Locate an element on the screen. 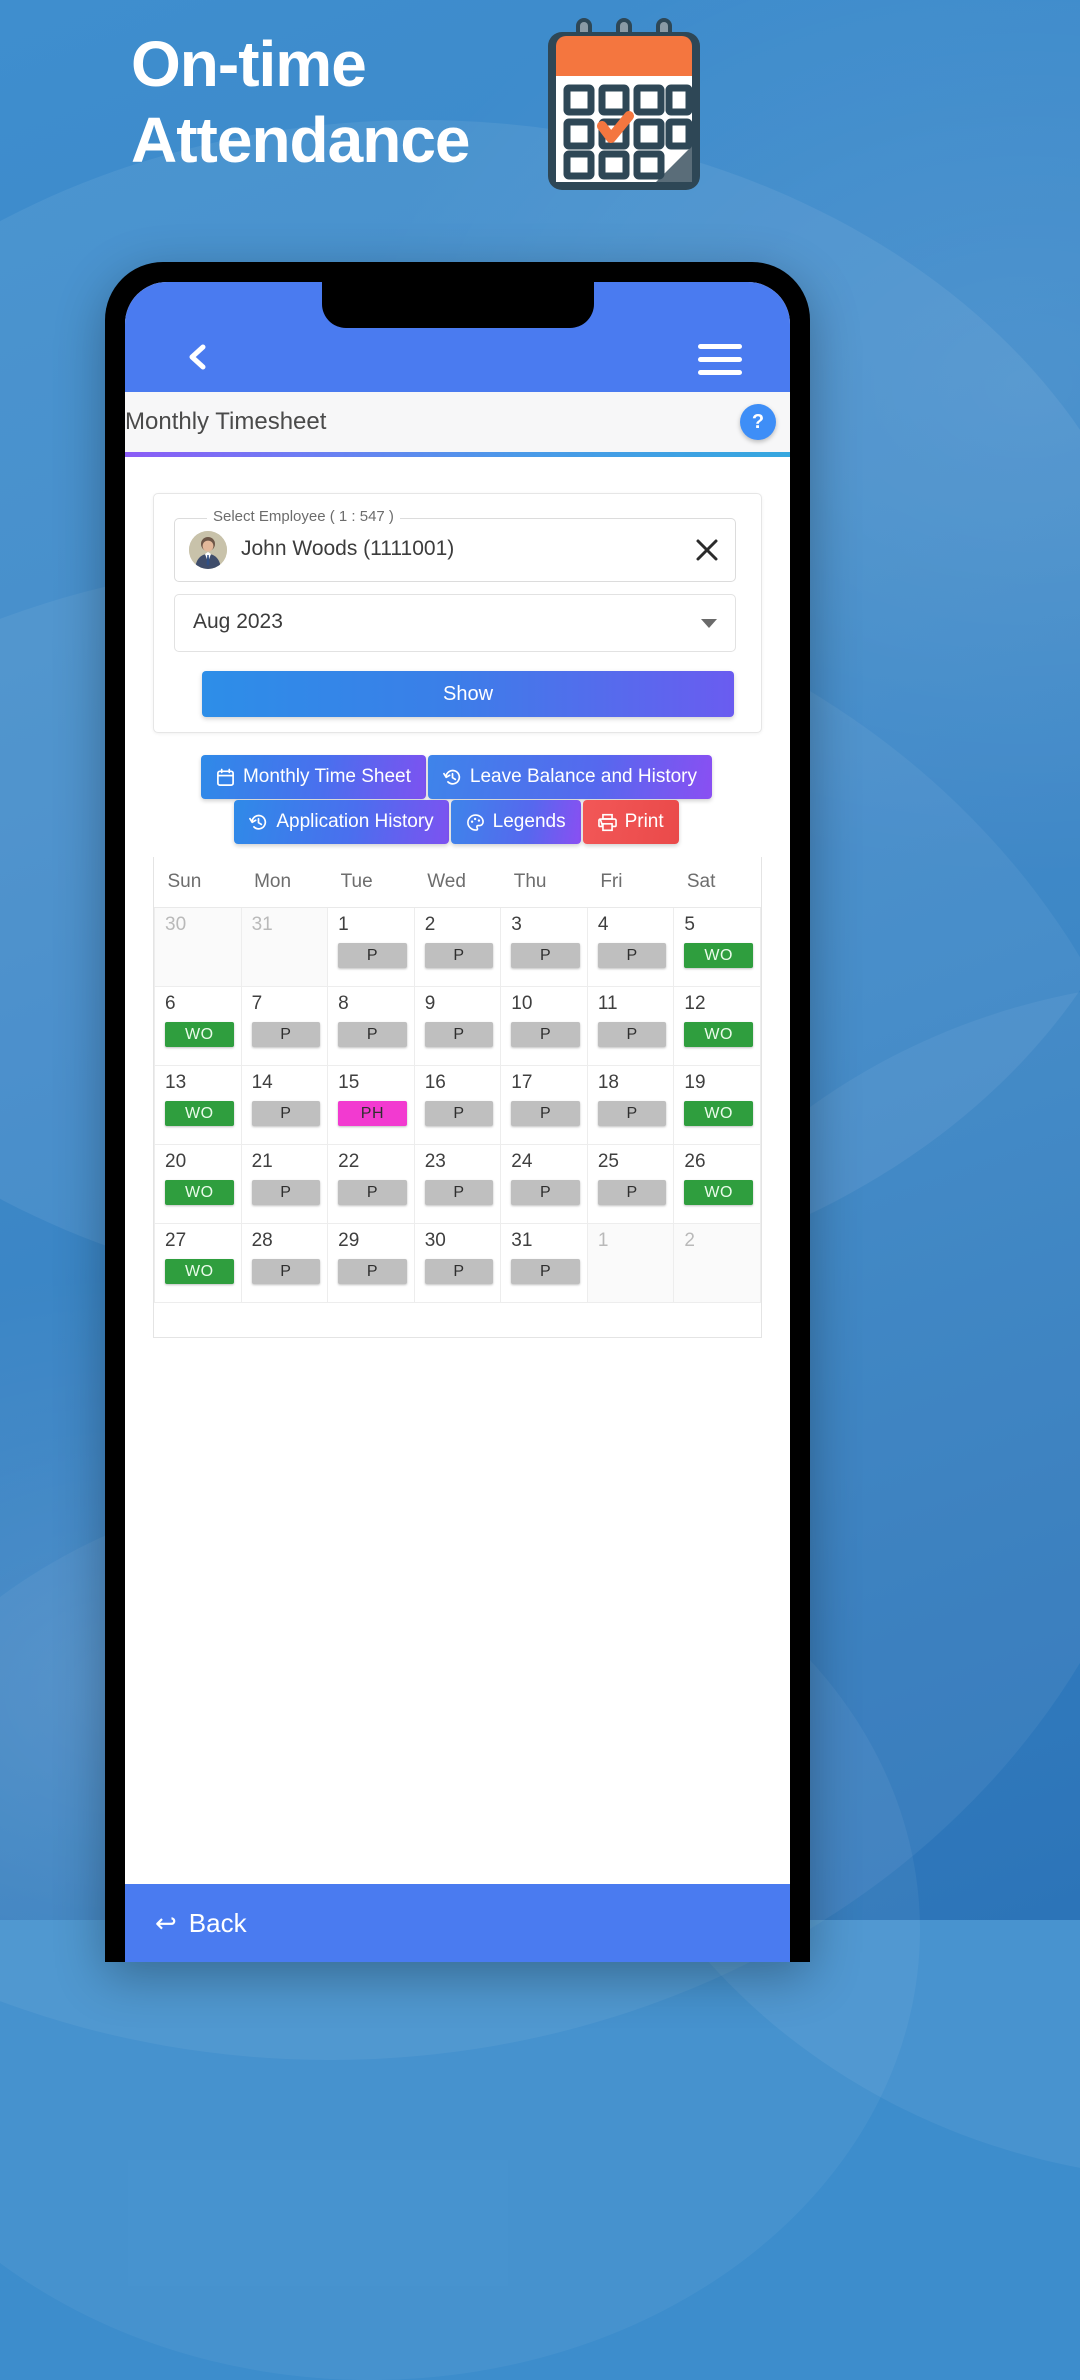 The width and height of the screenshot is (1080, 2380). weekday-header: Thu is located at coordinates (544, 882).